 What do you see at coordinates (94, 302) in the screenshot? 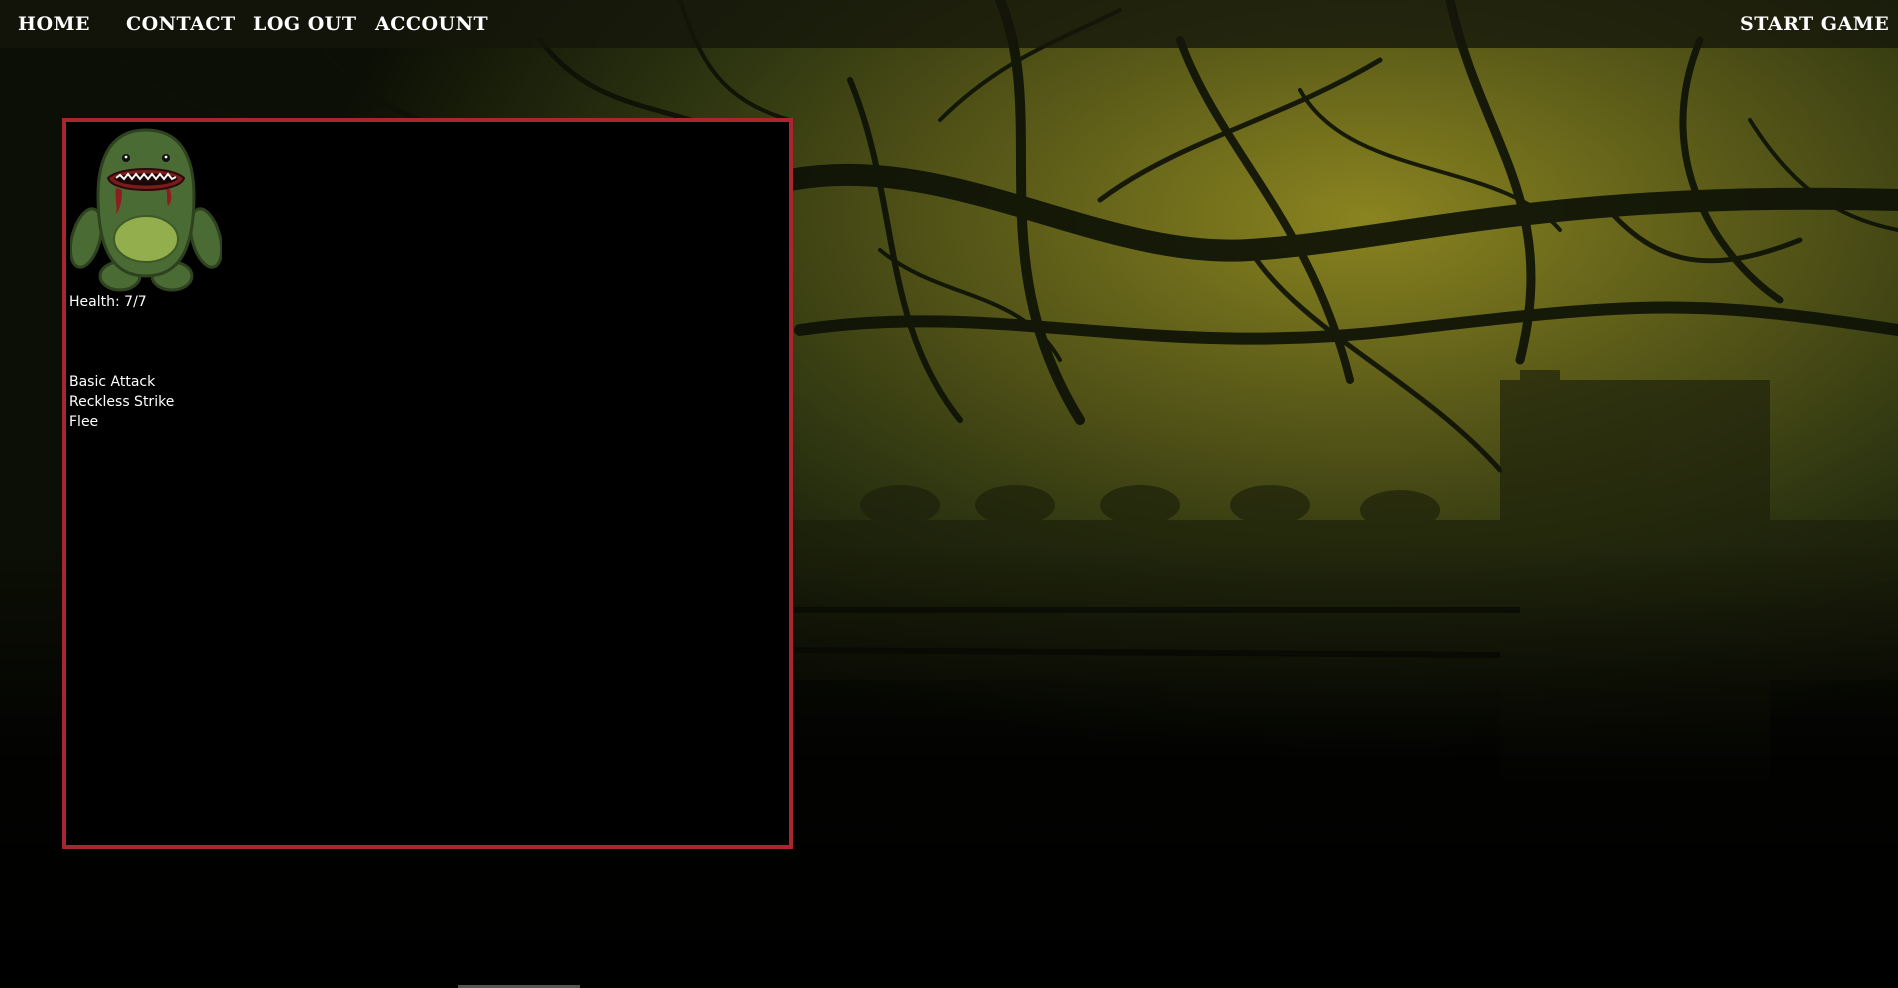
I see `health-label: Health:` at bounding box center [94, 302].